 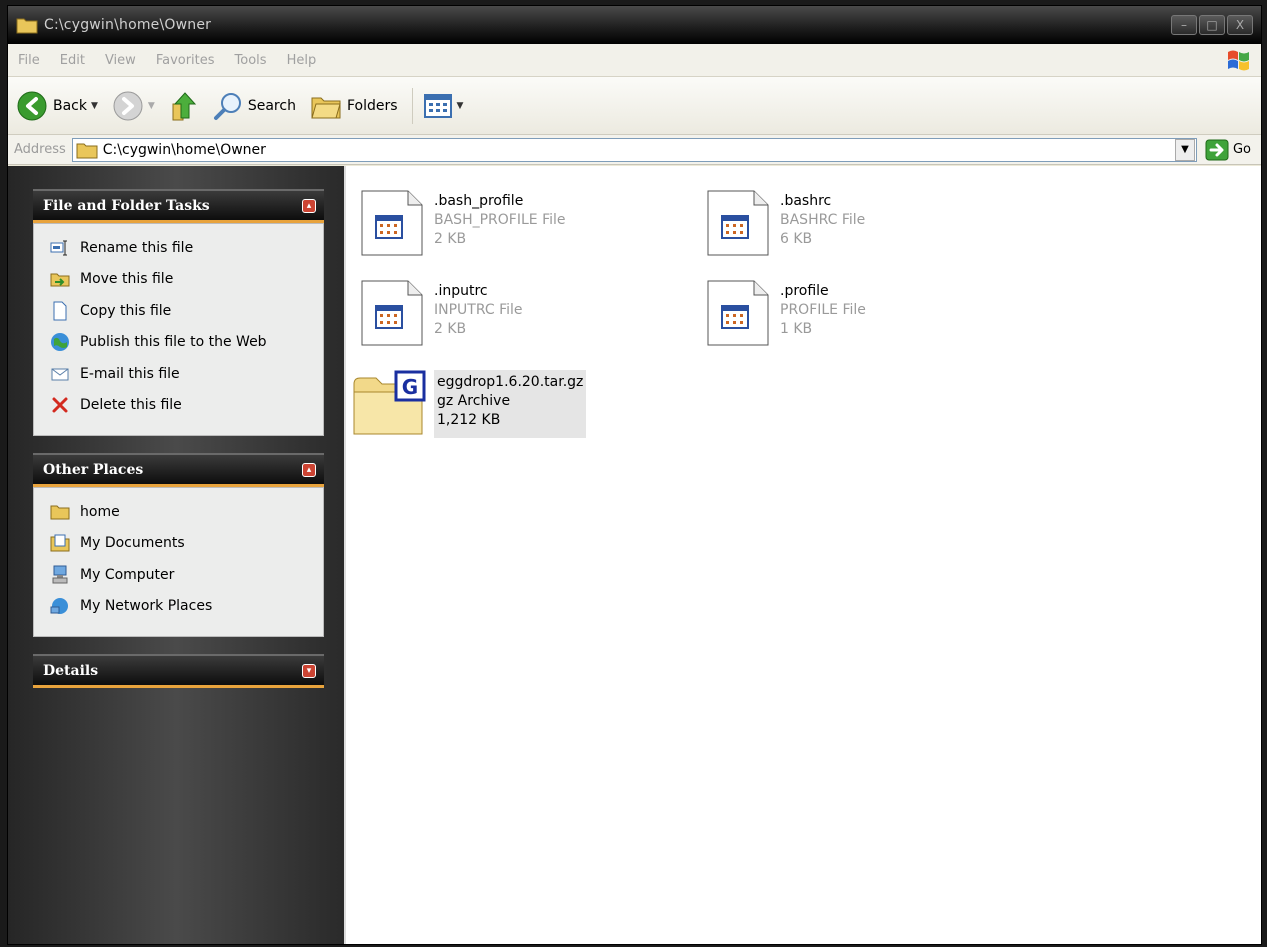 I want to click on forward-button: ▼, so click(x=133, y=106).